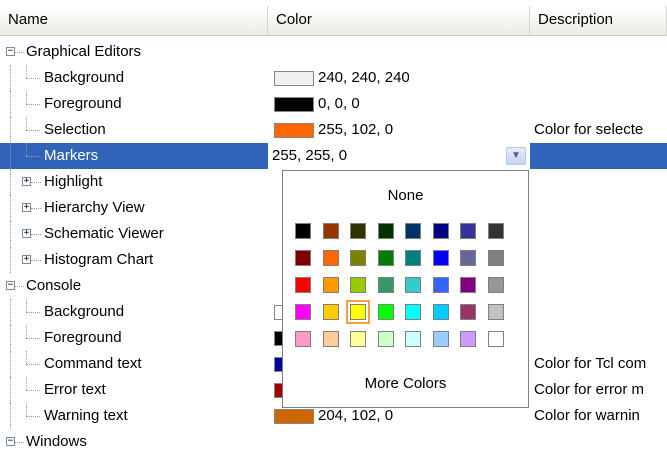 The height and width of the screenshot is (459, 667). I want to click on color-value: 240, 240, 240, so click(364, 77).